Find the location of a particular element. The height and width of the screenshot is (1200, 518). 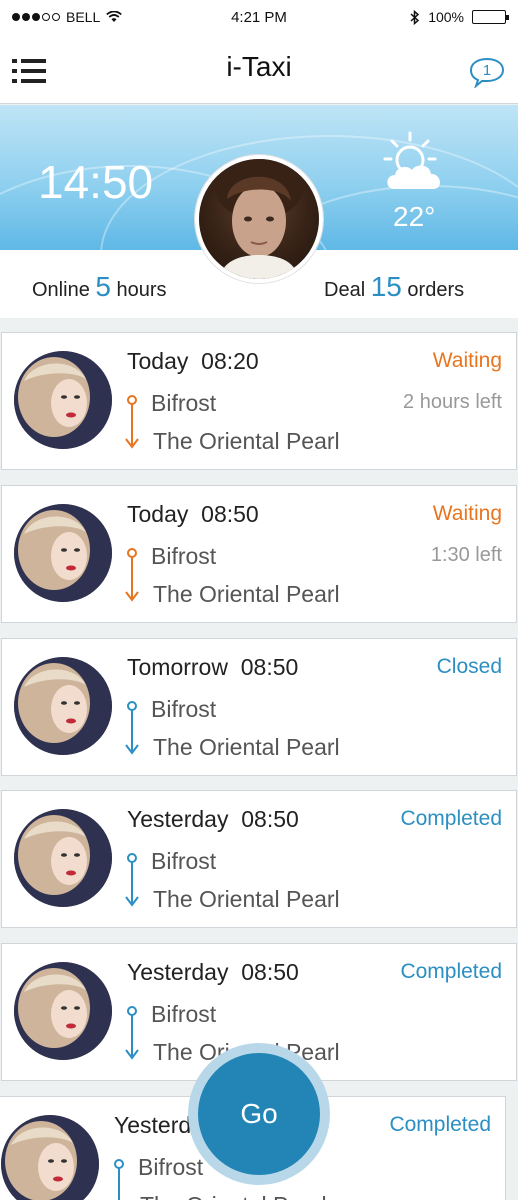

deal-orders: Deal 15 orders is located at coordinates (394, 287).